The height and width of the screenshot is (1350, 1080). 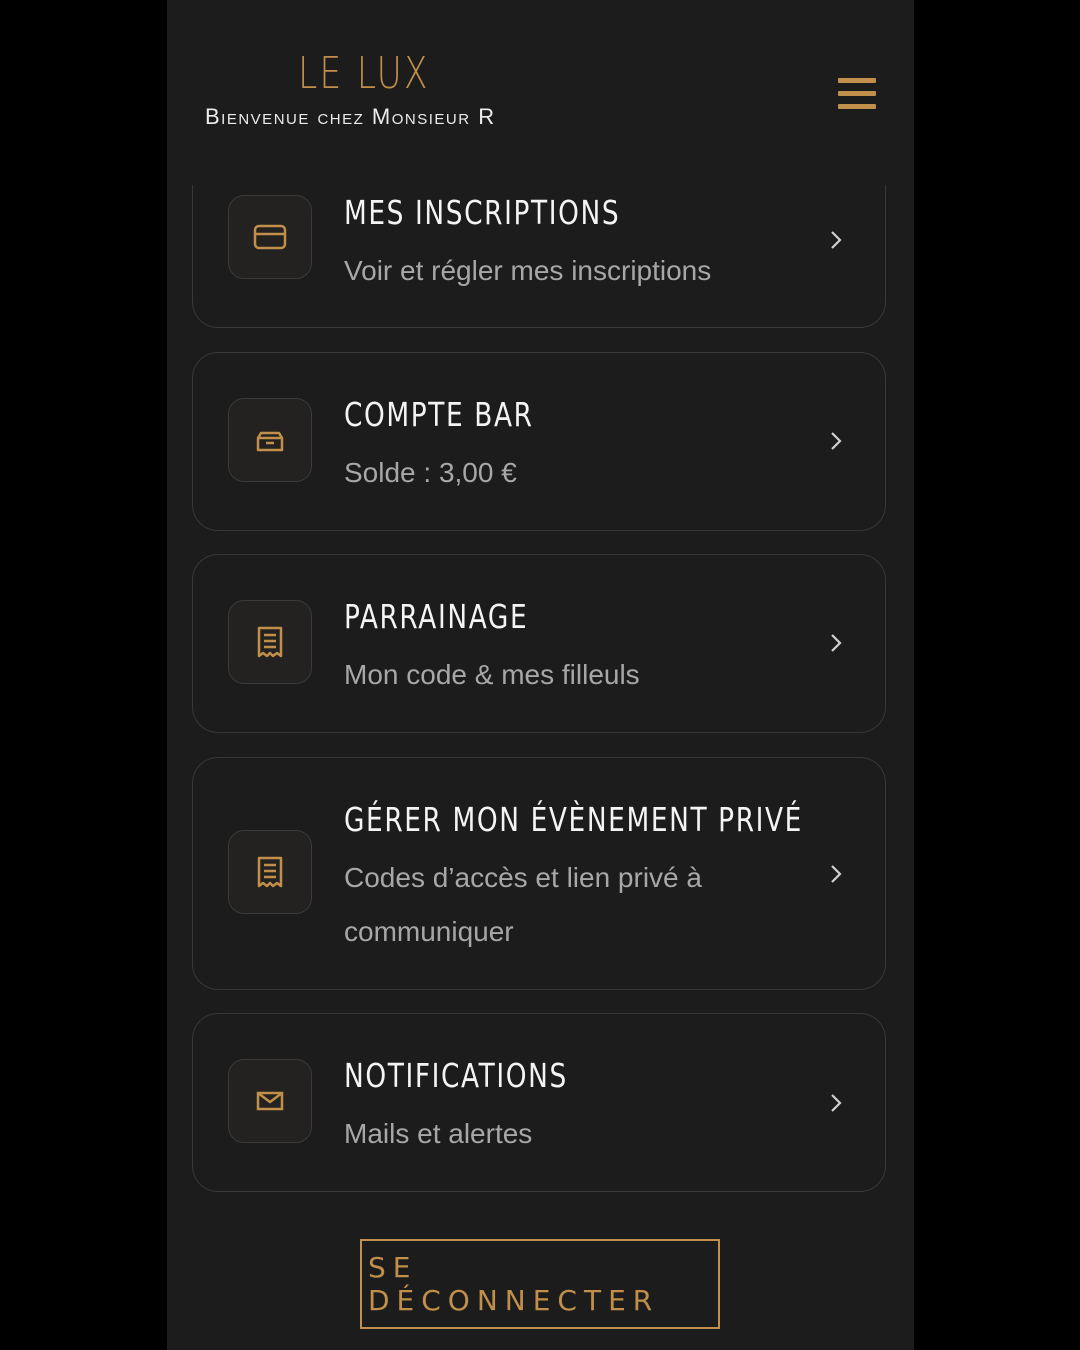 I want to click on menu-item-subtitle: Mon code & mes filleuls, so click(x=492, y=674).